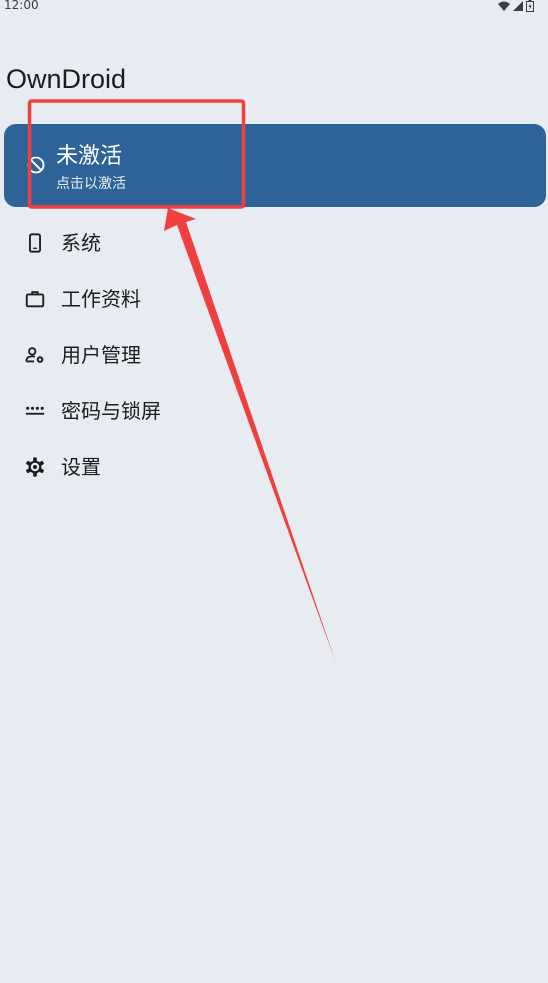 The height and width of the screenshot is (983, 548). What do you see at coordinates (81, 467) in the screenshot?
I see `menu-item-label: 设置` at bounding box center [81, 467].